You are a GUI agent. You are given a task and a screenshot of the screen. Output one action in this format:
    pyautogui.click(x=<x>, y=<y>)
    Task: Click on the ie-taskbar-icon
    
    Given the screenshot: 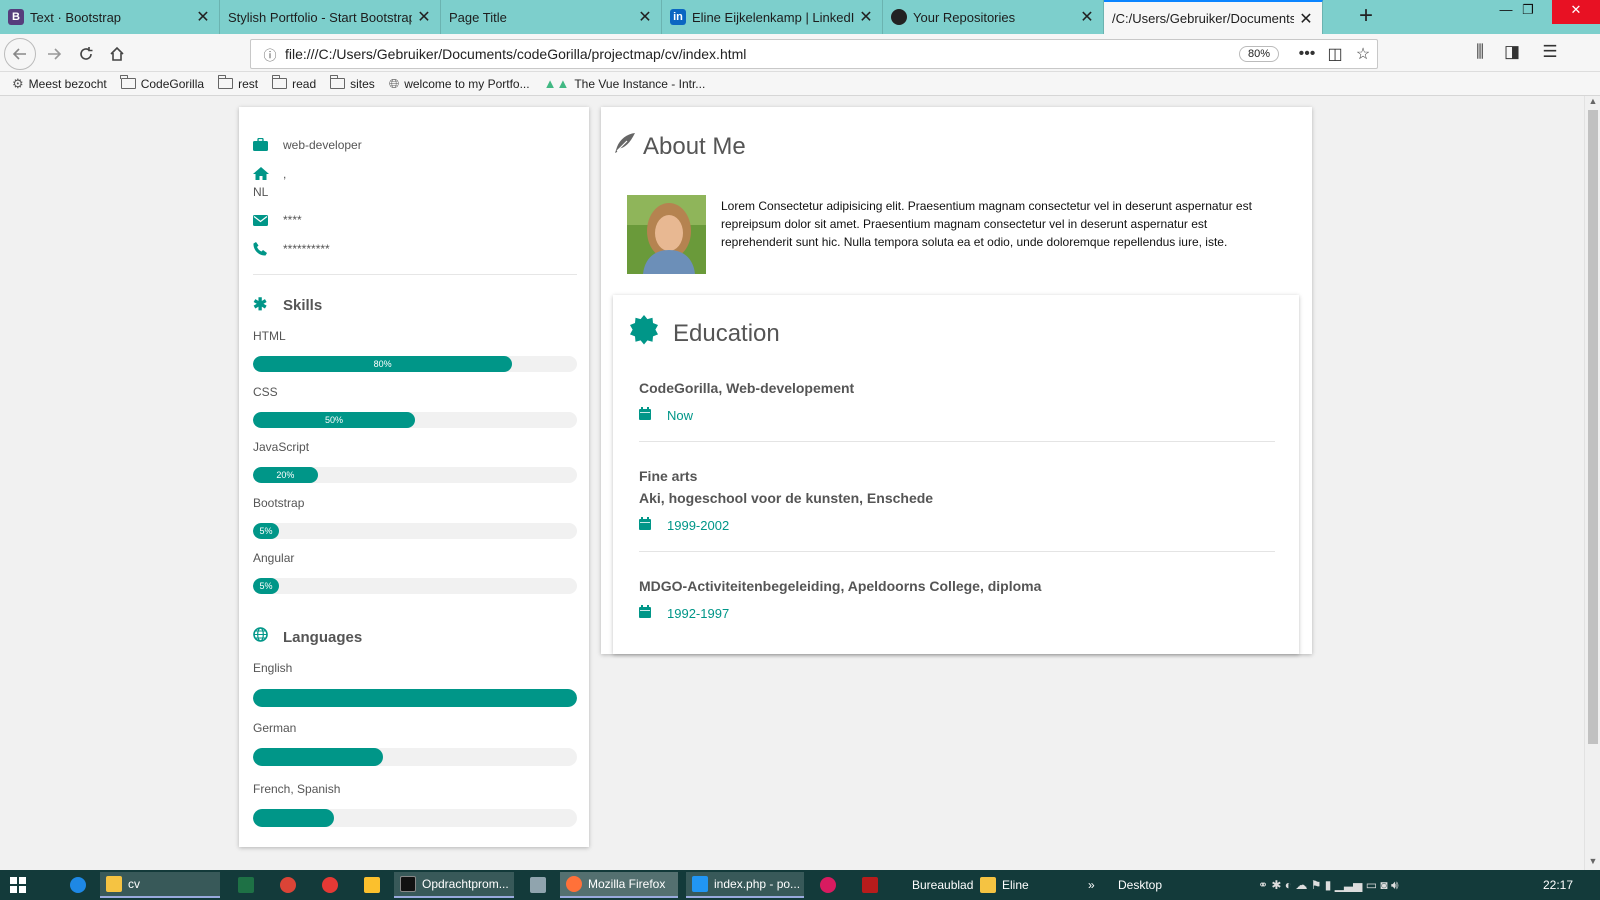 What is the action you would take?
    pyautogui.click(x=81, y=885)
    